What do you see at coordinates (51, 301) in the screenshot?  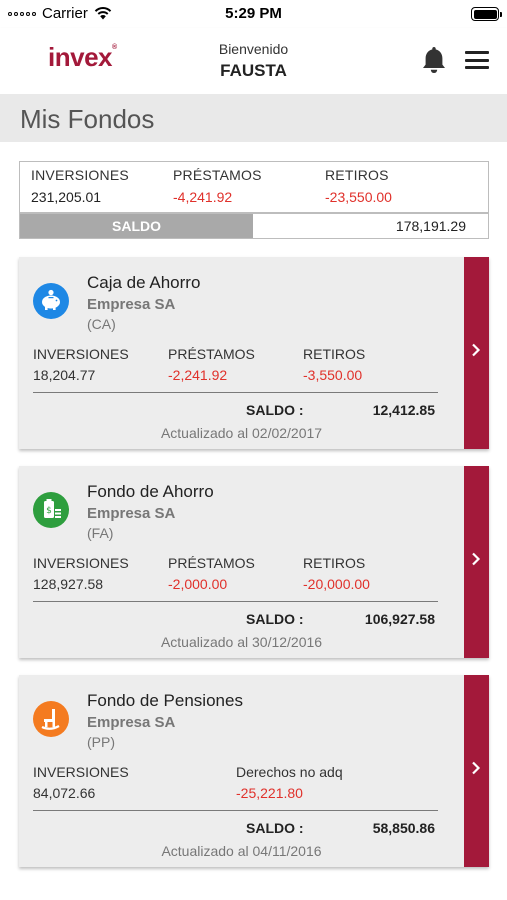 I see `piggy-bank-icon` at bounding box center [51, 301].